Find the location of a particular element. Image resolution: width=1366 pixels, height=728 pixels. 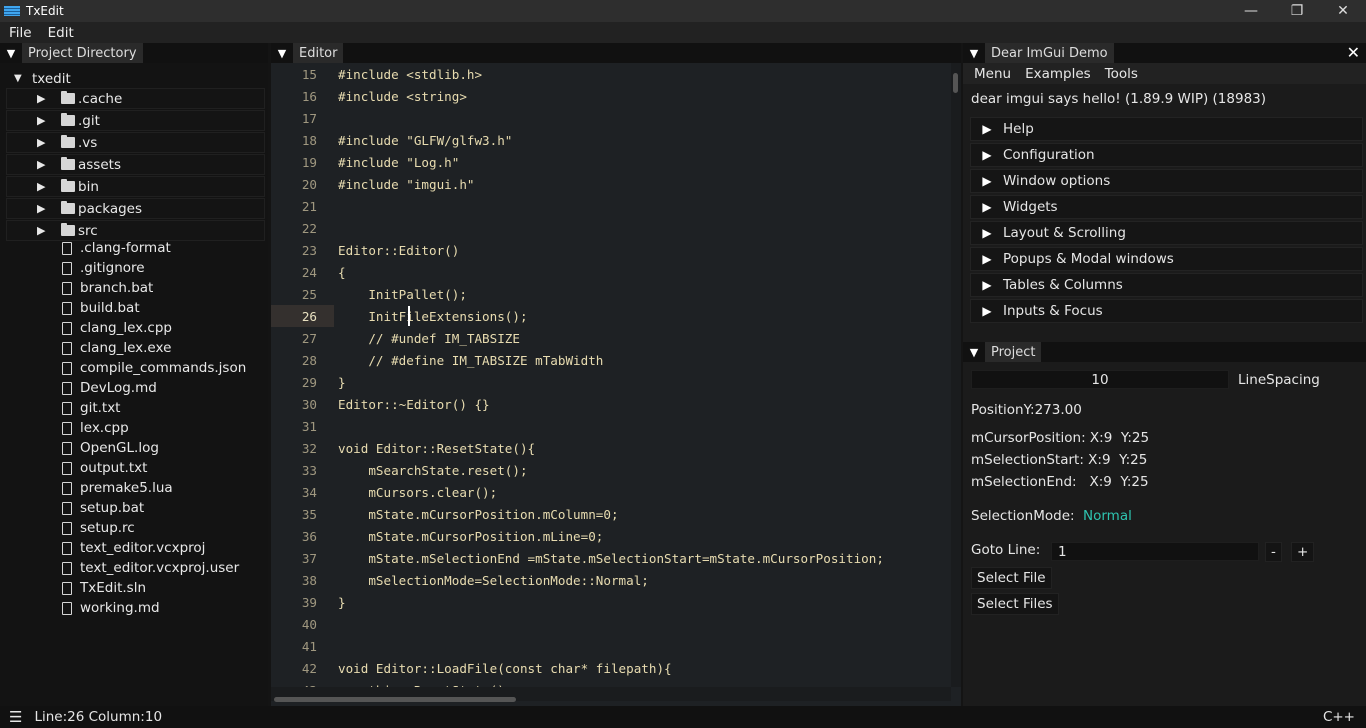

tree-file: working.md is located at coordinates (135, 608).